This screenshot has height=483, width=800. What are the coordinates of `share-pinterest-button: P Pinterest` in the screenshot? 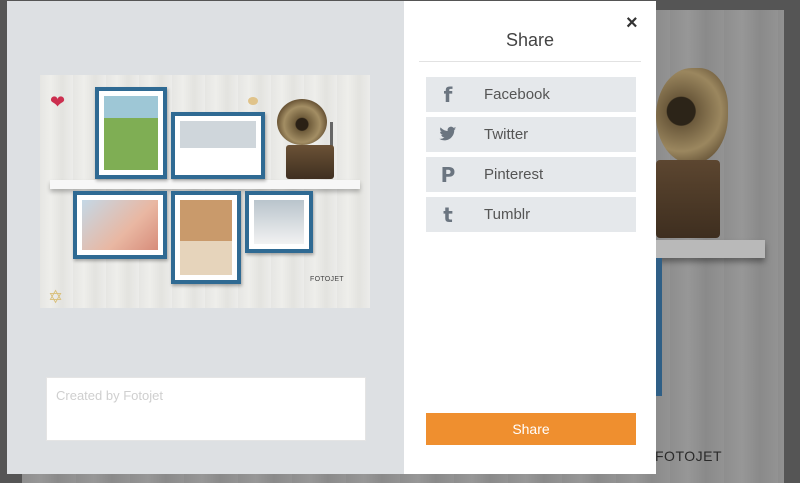 It's located at (531, 174).